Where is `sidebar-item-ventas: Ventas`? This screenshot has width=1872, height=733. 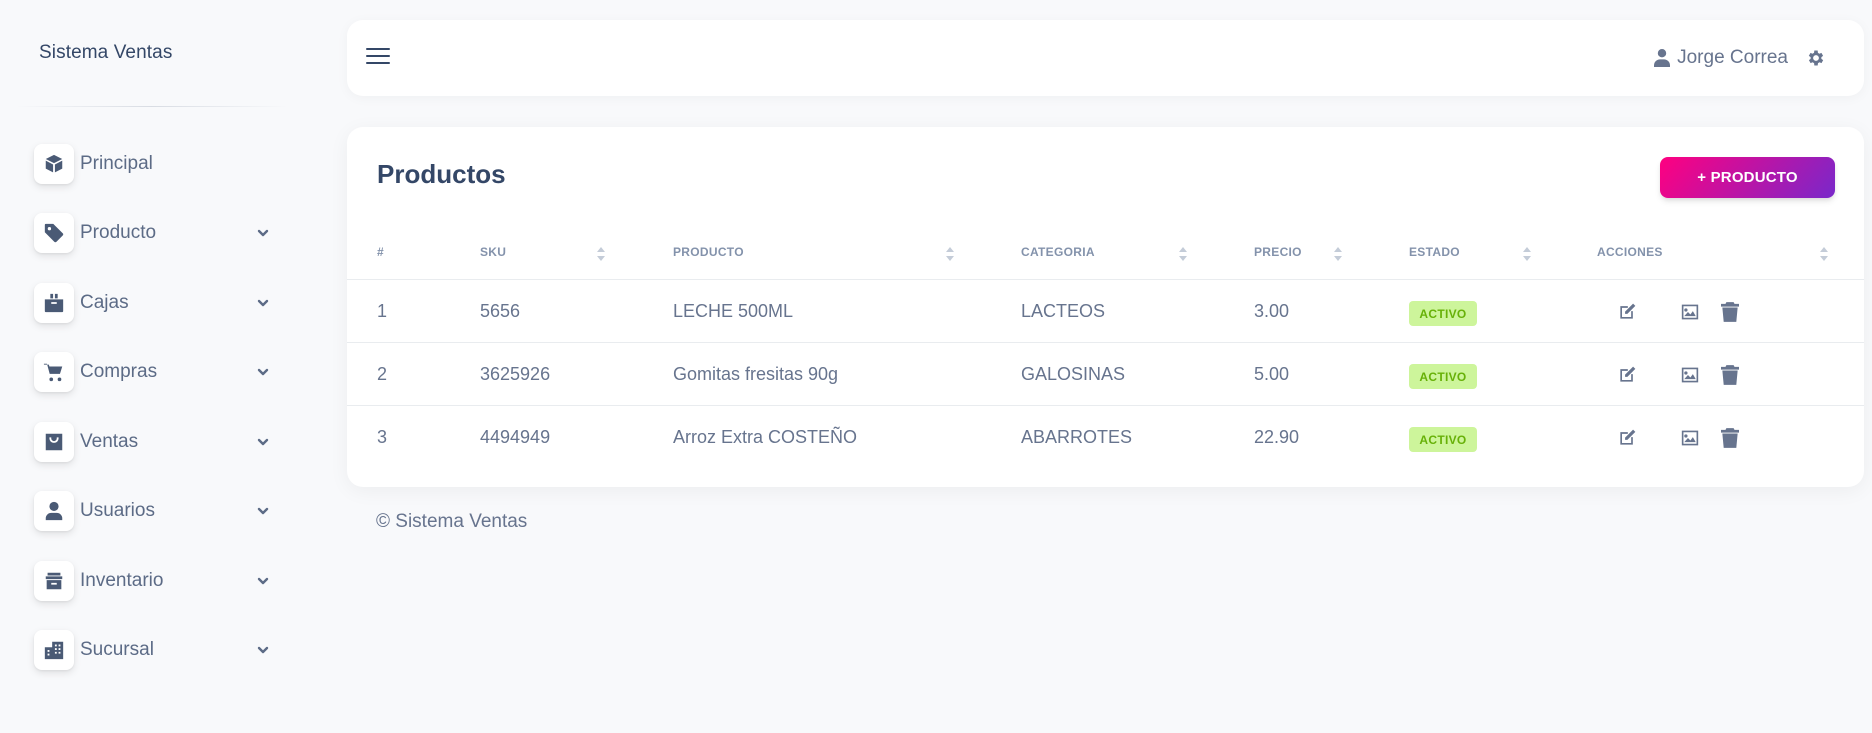 sidebar-item-ventas: Ventas is located at coordinates (154, 442).